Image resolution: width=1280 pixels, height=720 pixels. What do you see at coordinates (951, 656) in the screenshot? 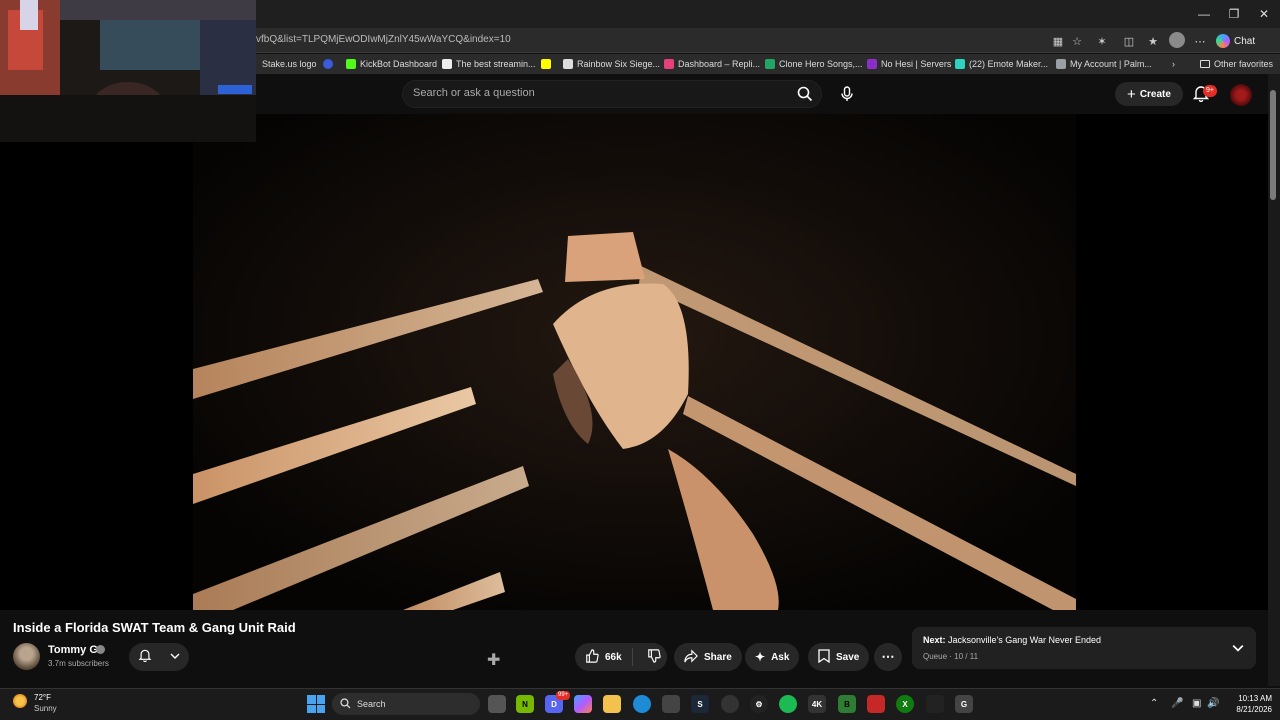
I see `queue-position-line: Queue · 10 / 11` at bounding box center [951, 656].